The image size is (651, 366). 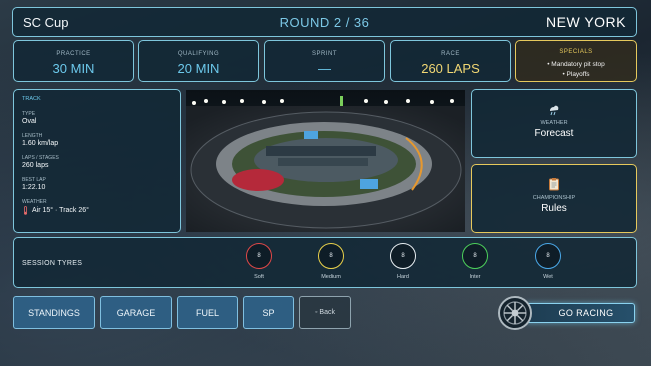 I want to click on round-indicator: ROUND 2 / 36, so click(x=324, y=22).